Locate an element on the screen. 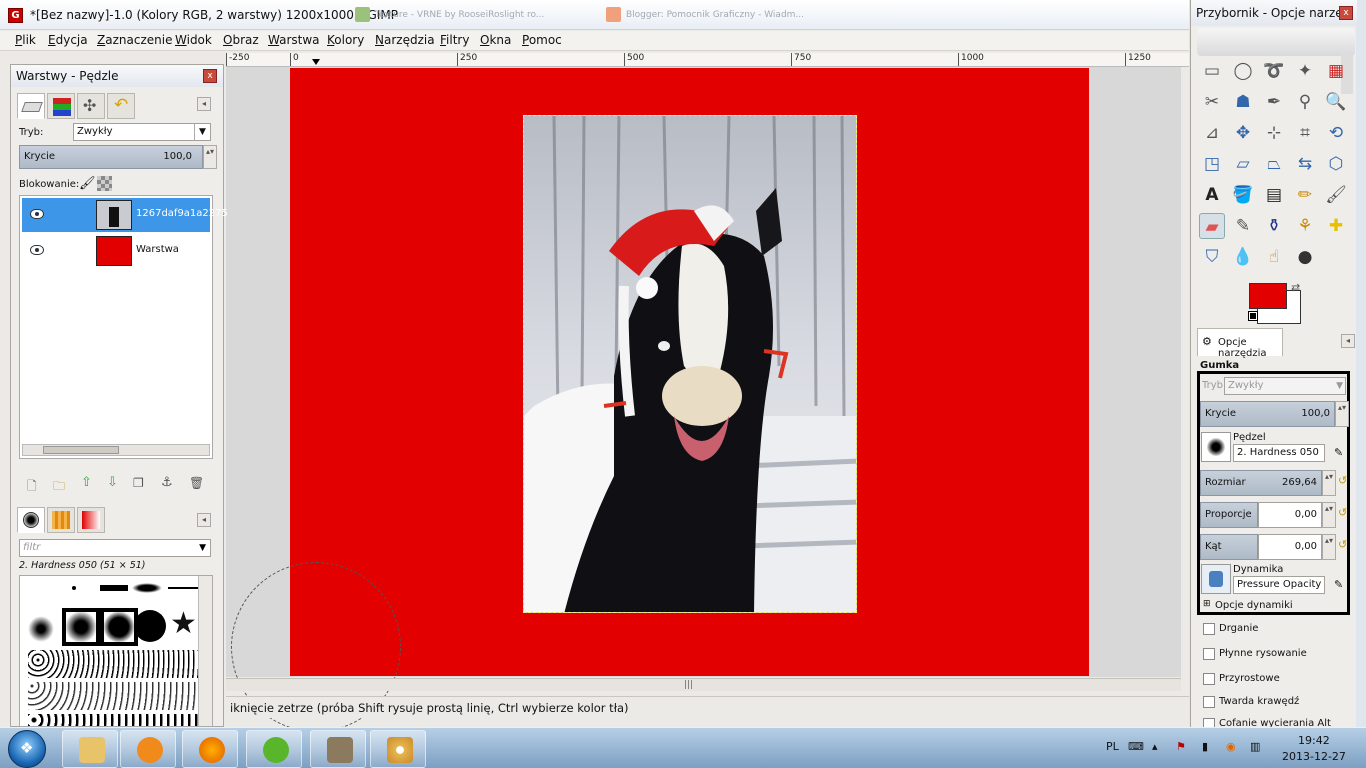  action-center-flag-icon: ⚑ is located at coordinates (1181, 746).